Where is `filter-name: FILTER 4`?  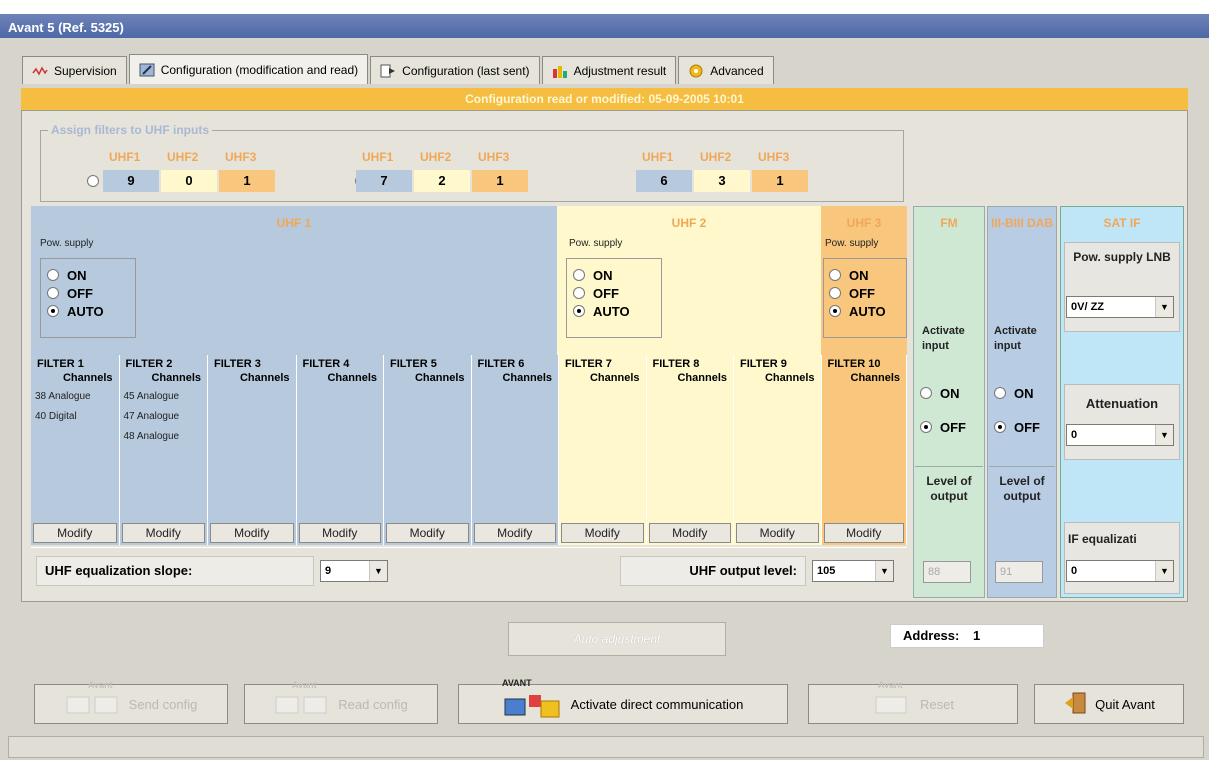
filter-name: FILTER 4 is located at coordinates (326, 364).